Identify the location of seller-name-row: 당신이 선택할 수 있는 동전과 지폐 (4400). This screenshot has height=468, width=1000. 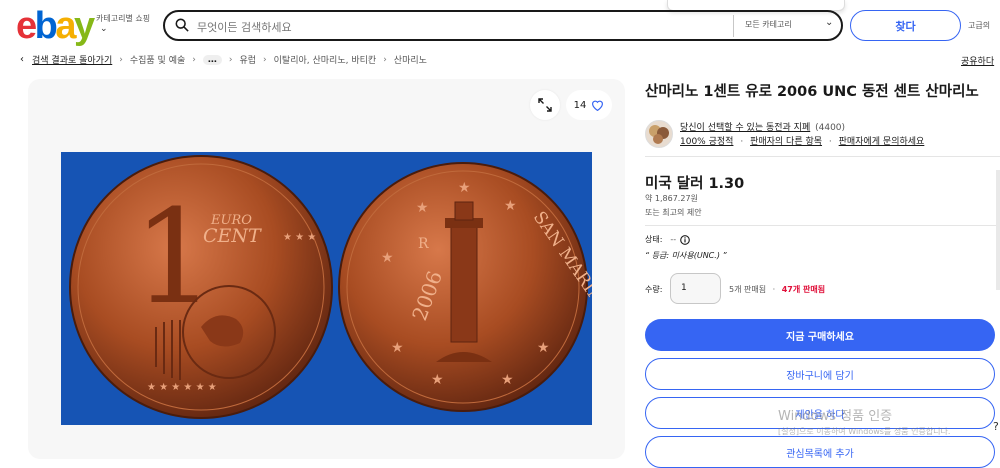
(762, 126).